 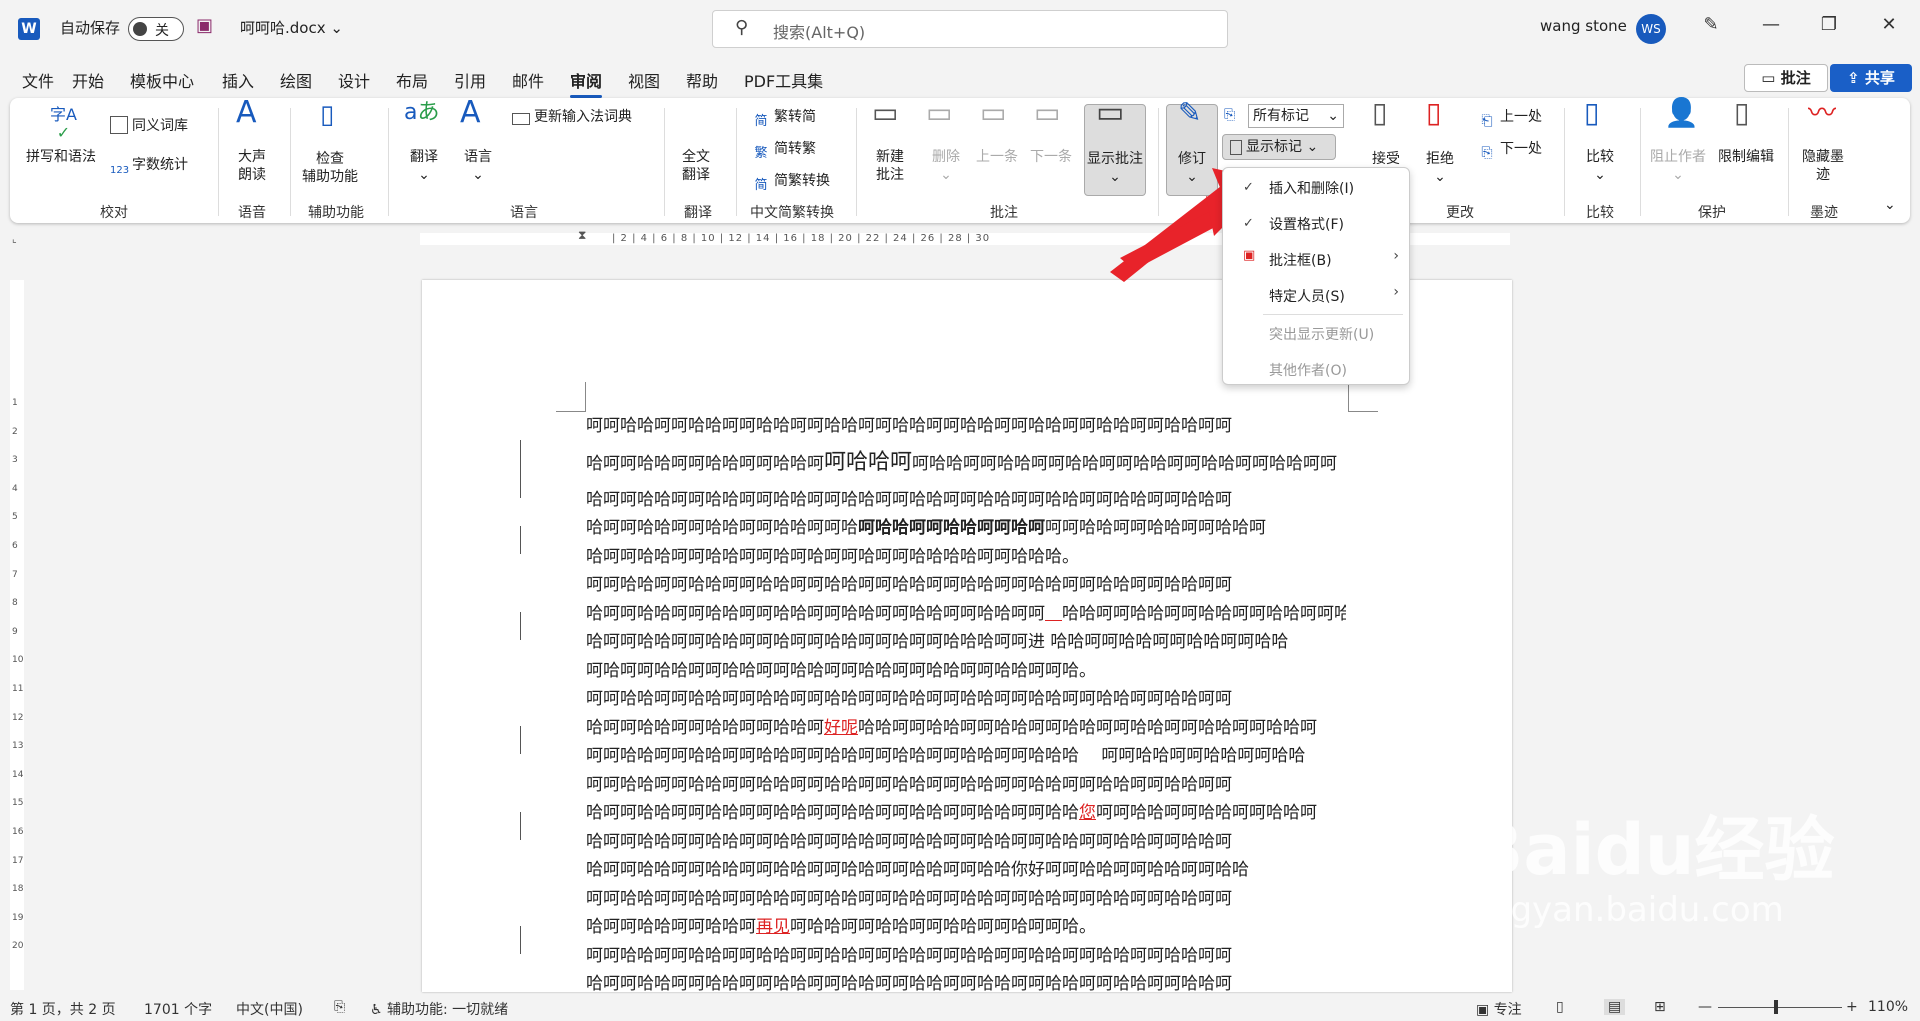 I want to click on block-authors-icon: 👤, so click(x=1681, y=112).